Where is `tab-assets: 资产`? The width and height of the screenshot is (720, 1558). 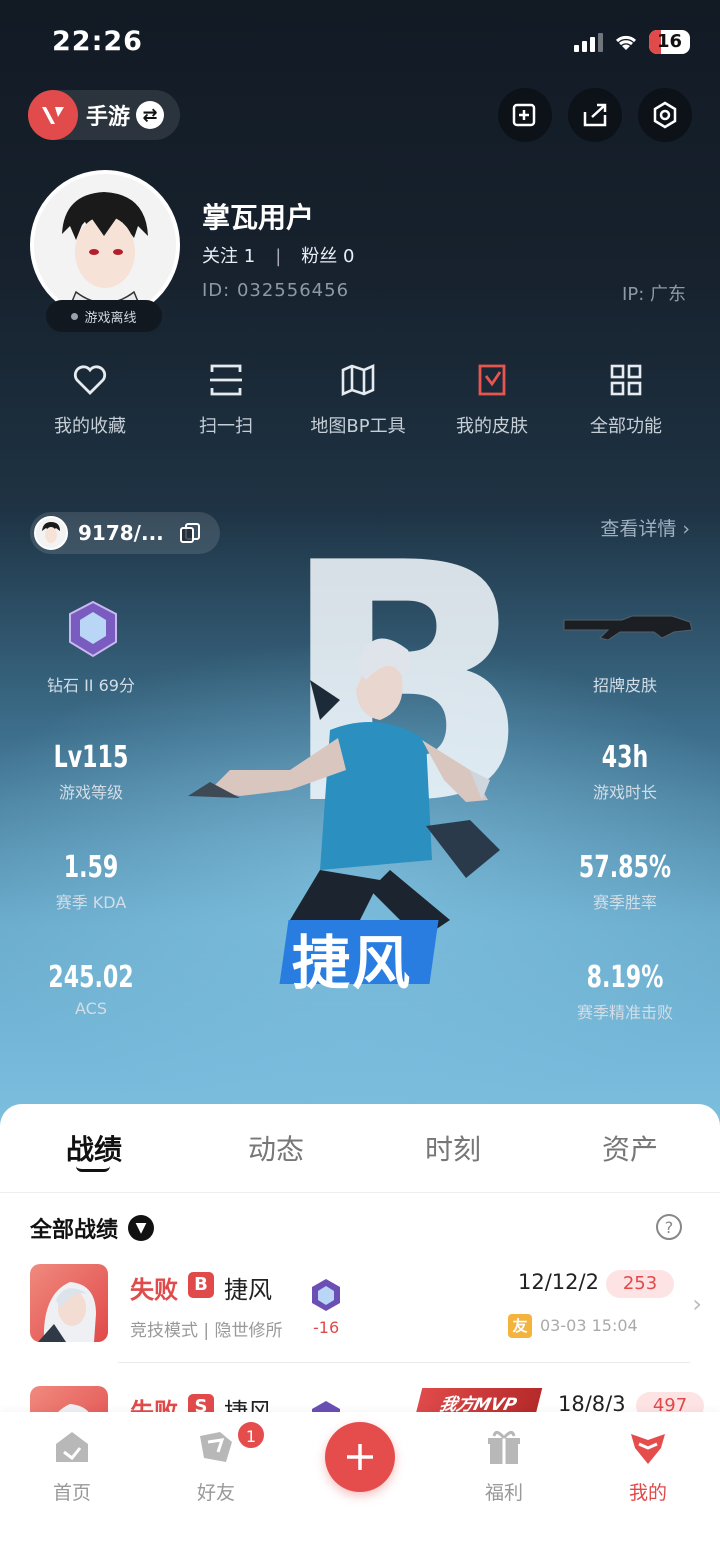
tab-assets: 资产 is located at coordinates (630, 1148).